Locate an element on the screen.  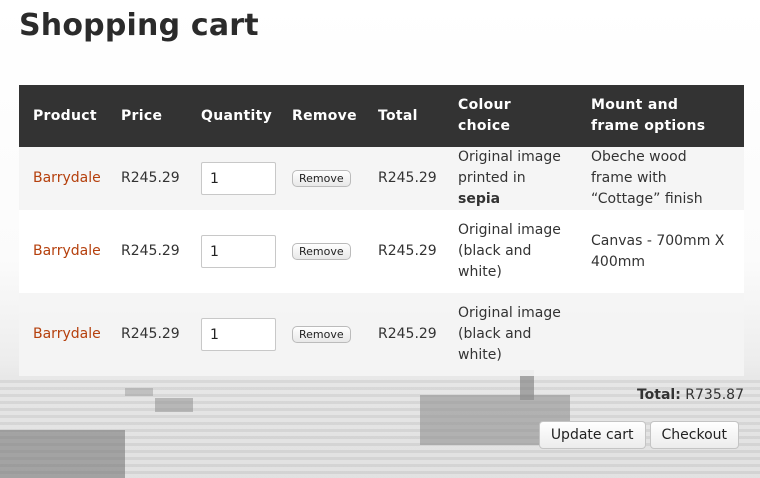
checkout-button: Checkout is located at coordinates (694, 435).